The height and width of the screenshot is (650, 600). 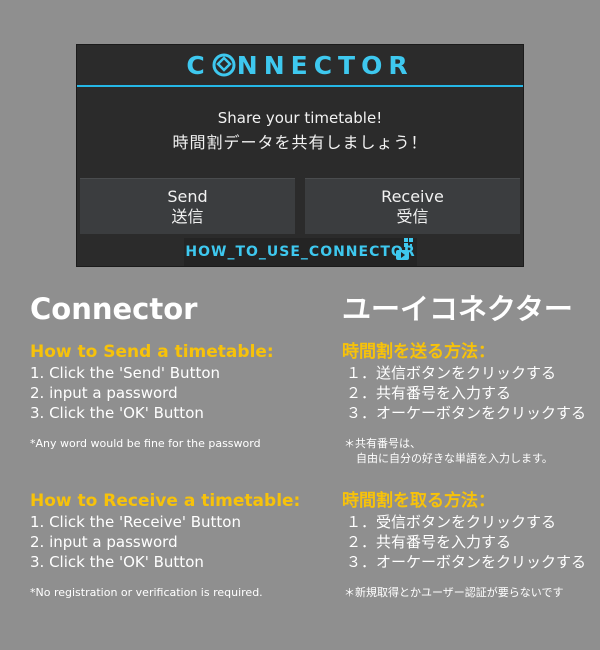 I want to click on video-play-icon, so click(x=402, y=255).